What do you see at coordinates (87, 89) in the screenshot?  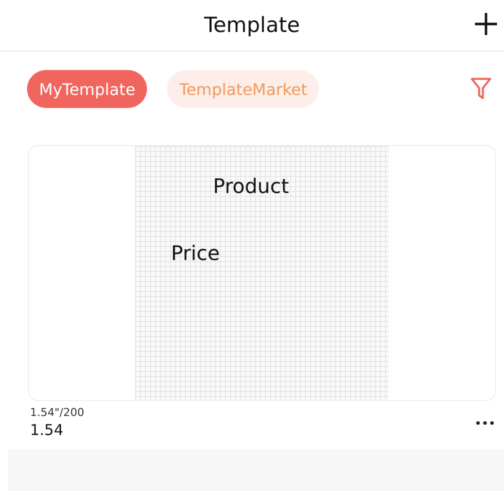 I see `tab: MyTemplate` at bounding box center [87, 89].